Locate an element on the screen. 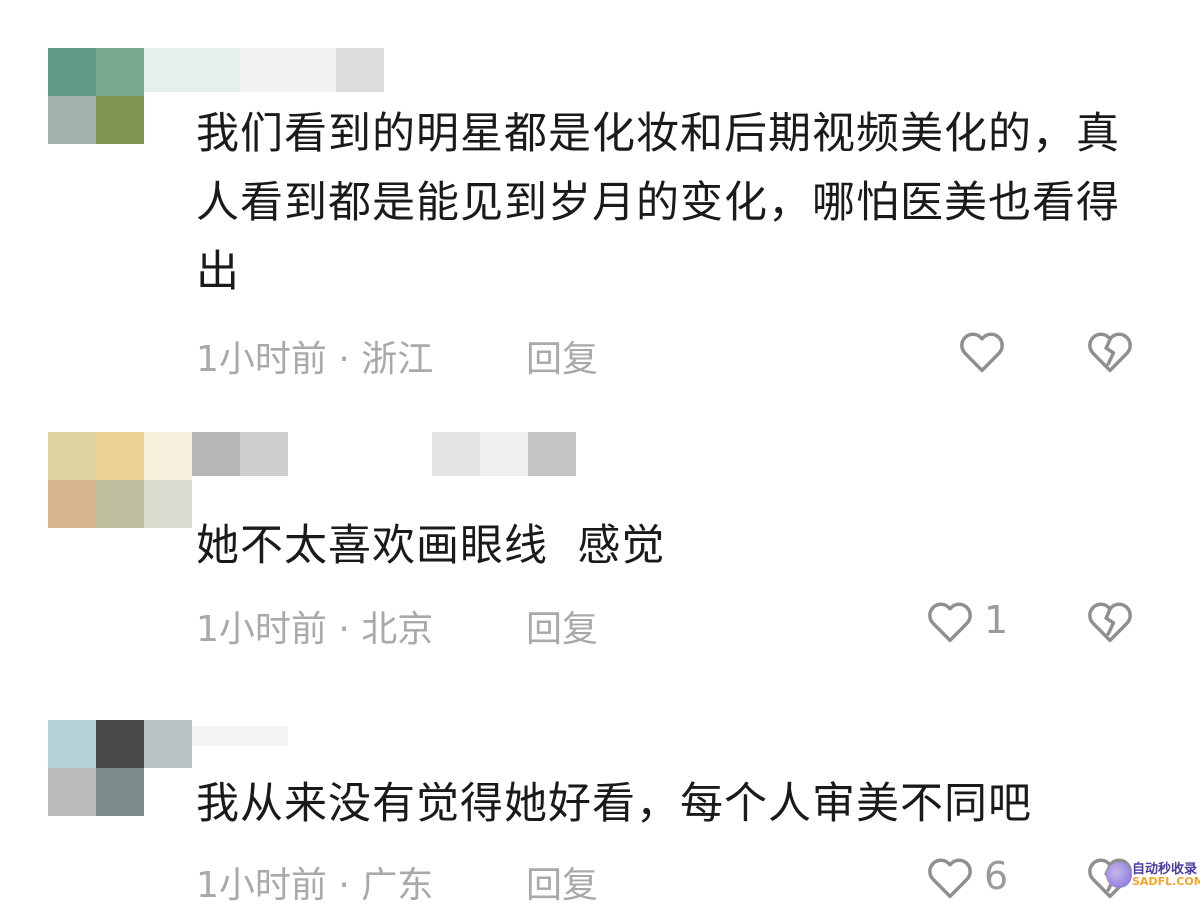 This screenshot has height=915, width=1200. time-location: 1小时前 · 广东 is located at coordinates (315, 885).